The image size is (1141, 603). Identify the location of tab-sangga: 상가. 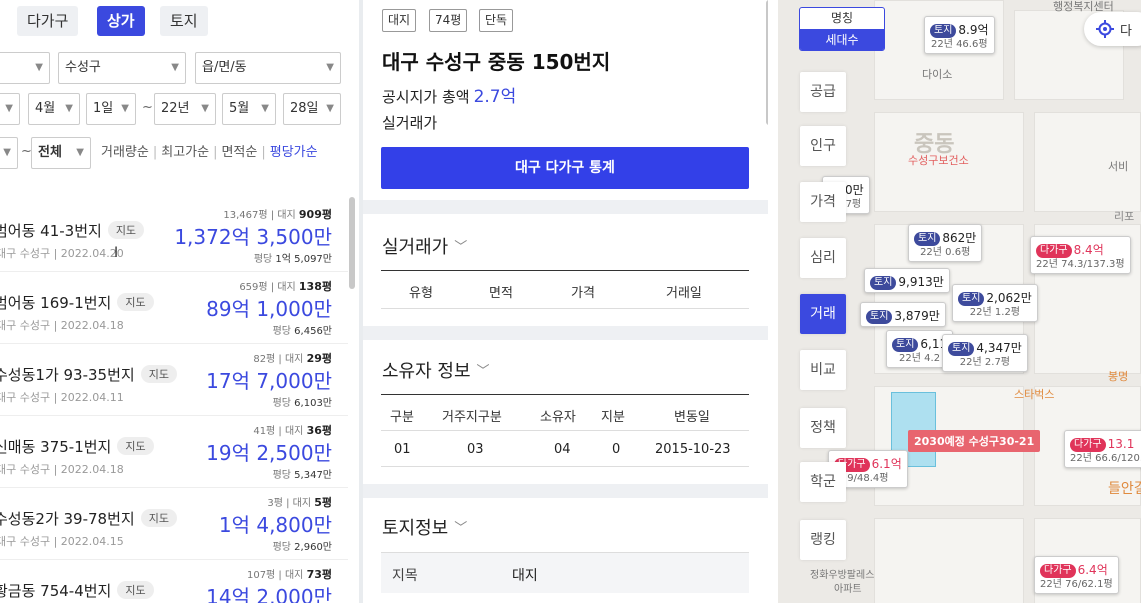
(121, 21).